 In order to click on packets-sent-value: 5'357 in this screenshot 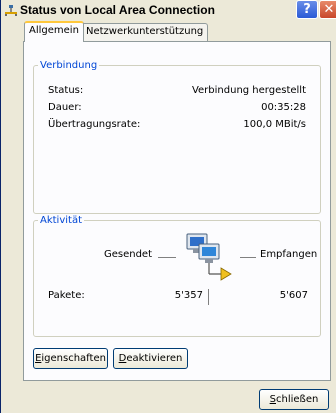, I will do `click(188, 295)`.